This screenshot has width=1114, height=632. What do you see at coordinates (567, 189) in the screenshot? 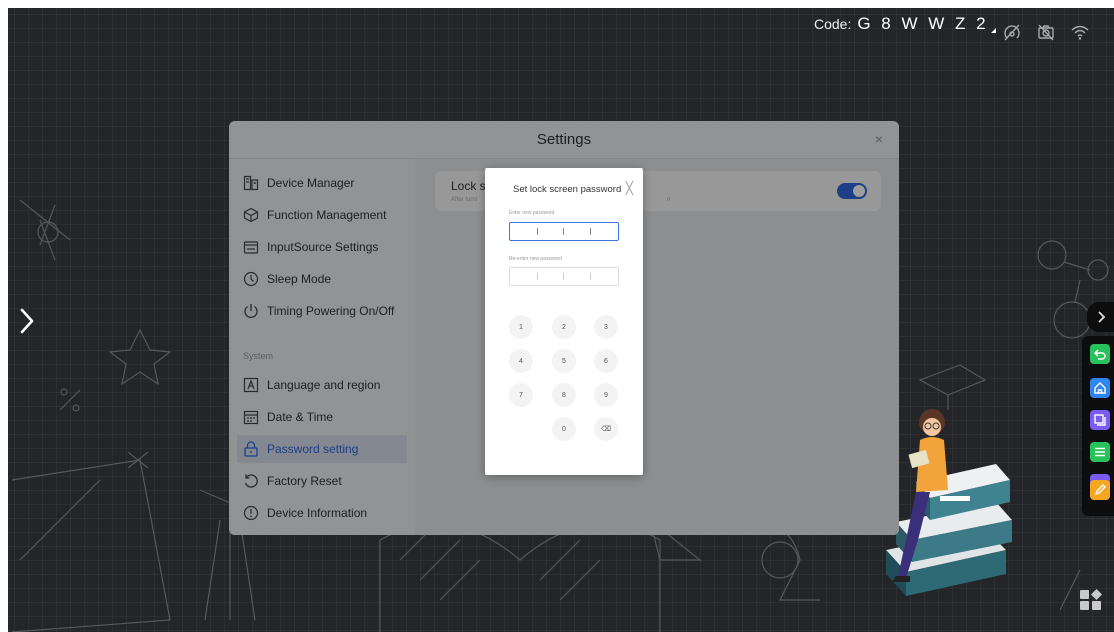
I see `password-dialog-title: Set lock screen password` at bounding box center [567, 189].